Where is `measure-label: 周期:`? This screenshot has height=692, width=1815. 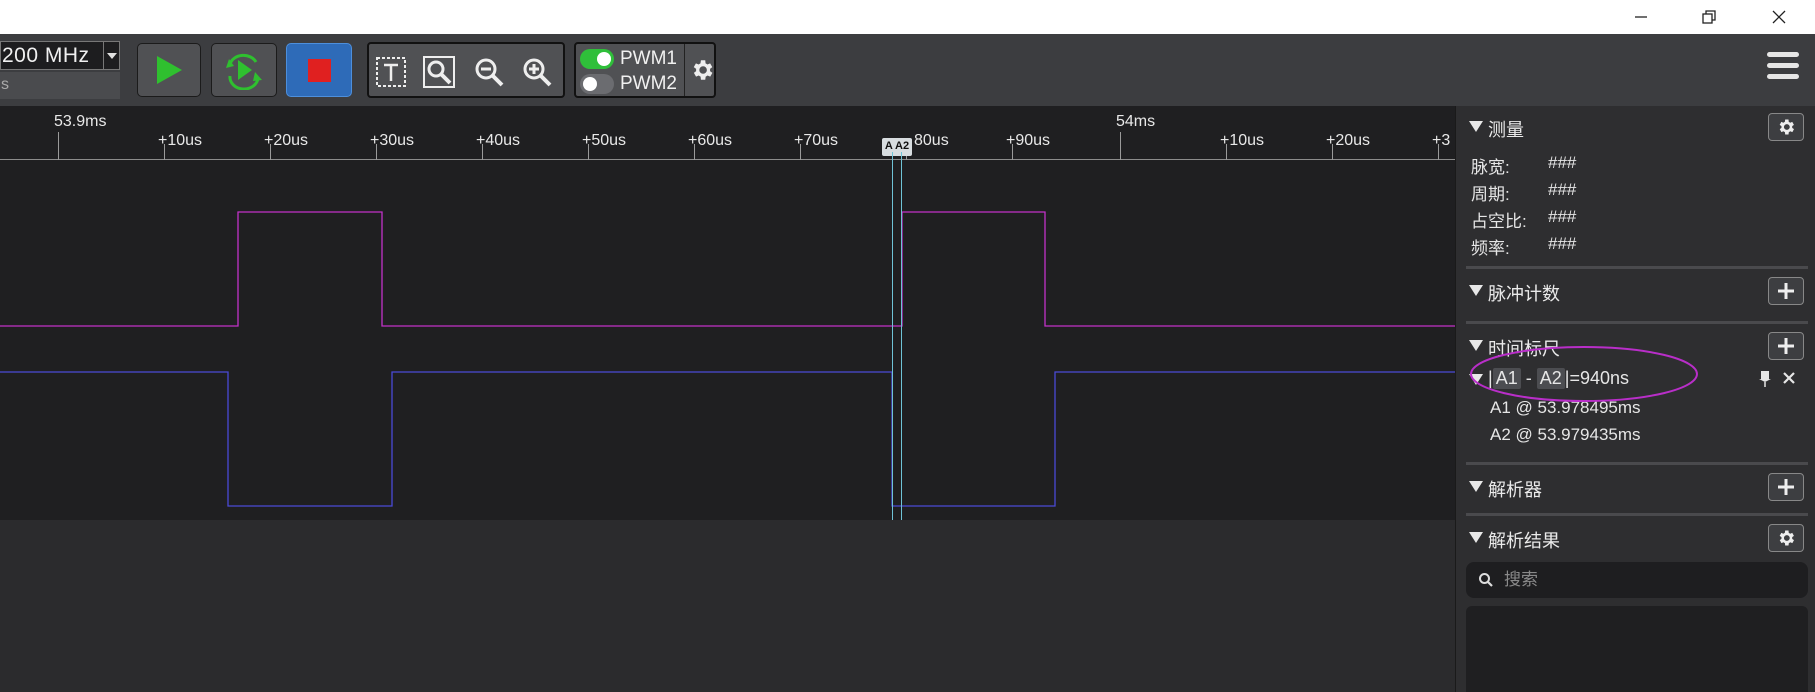 measure-label: 周期: is located at coordinates (1490, 194).